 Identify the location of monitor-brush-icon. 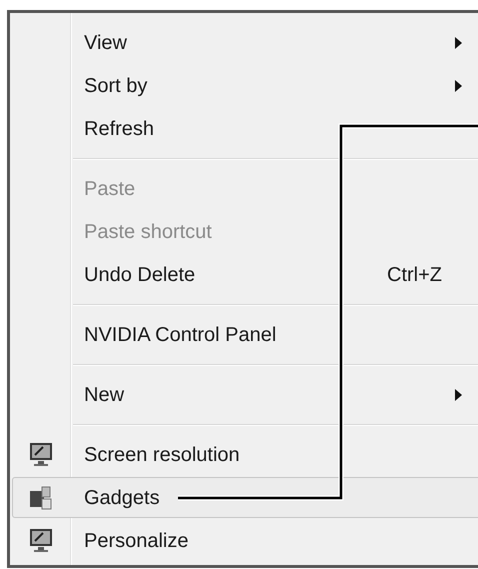
(41, 541).